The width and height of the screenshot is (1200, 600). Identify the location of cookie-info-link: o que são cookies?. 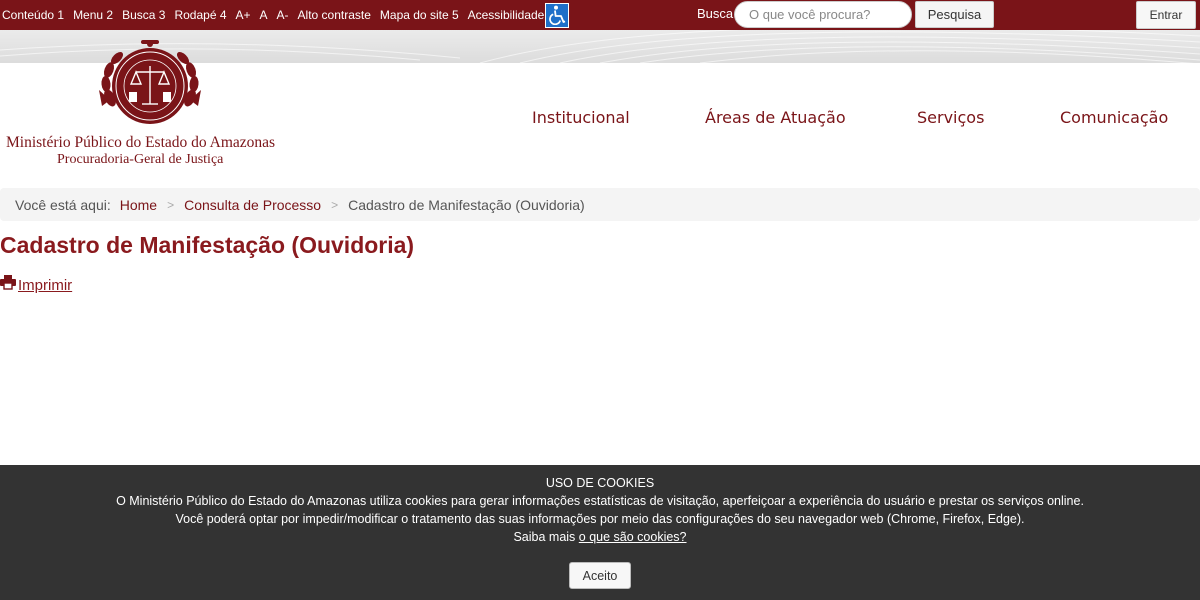
(633, 537).